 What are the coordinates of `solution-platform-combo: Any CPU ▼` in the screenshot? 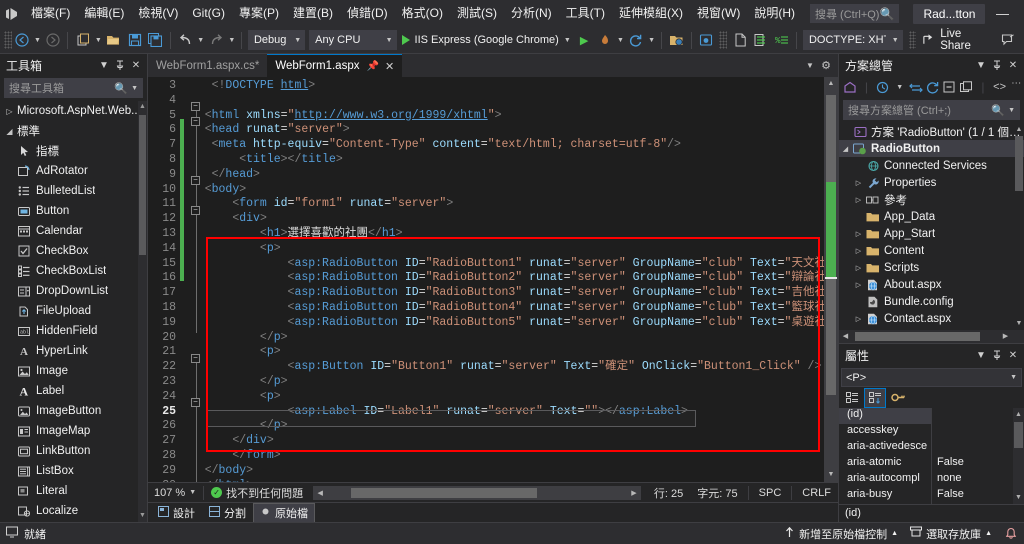 It's located at (353, 40).